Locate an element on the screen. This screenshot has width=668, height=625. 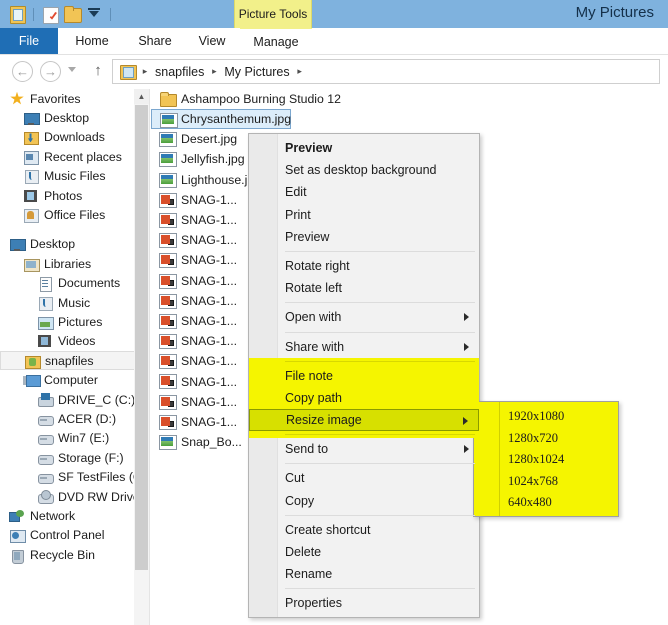
sidebar-item-recent-places: Recent places is located at coordinates (74, 156).